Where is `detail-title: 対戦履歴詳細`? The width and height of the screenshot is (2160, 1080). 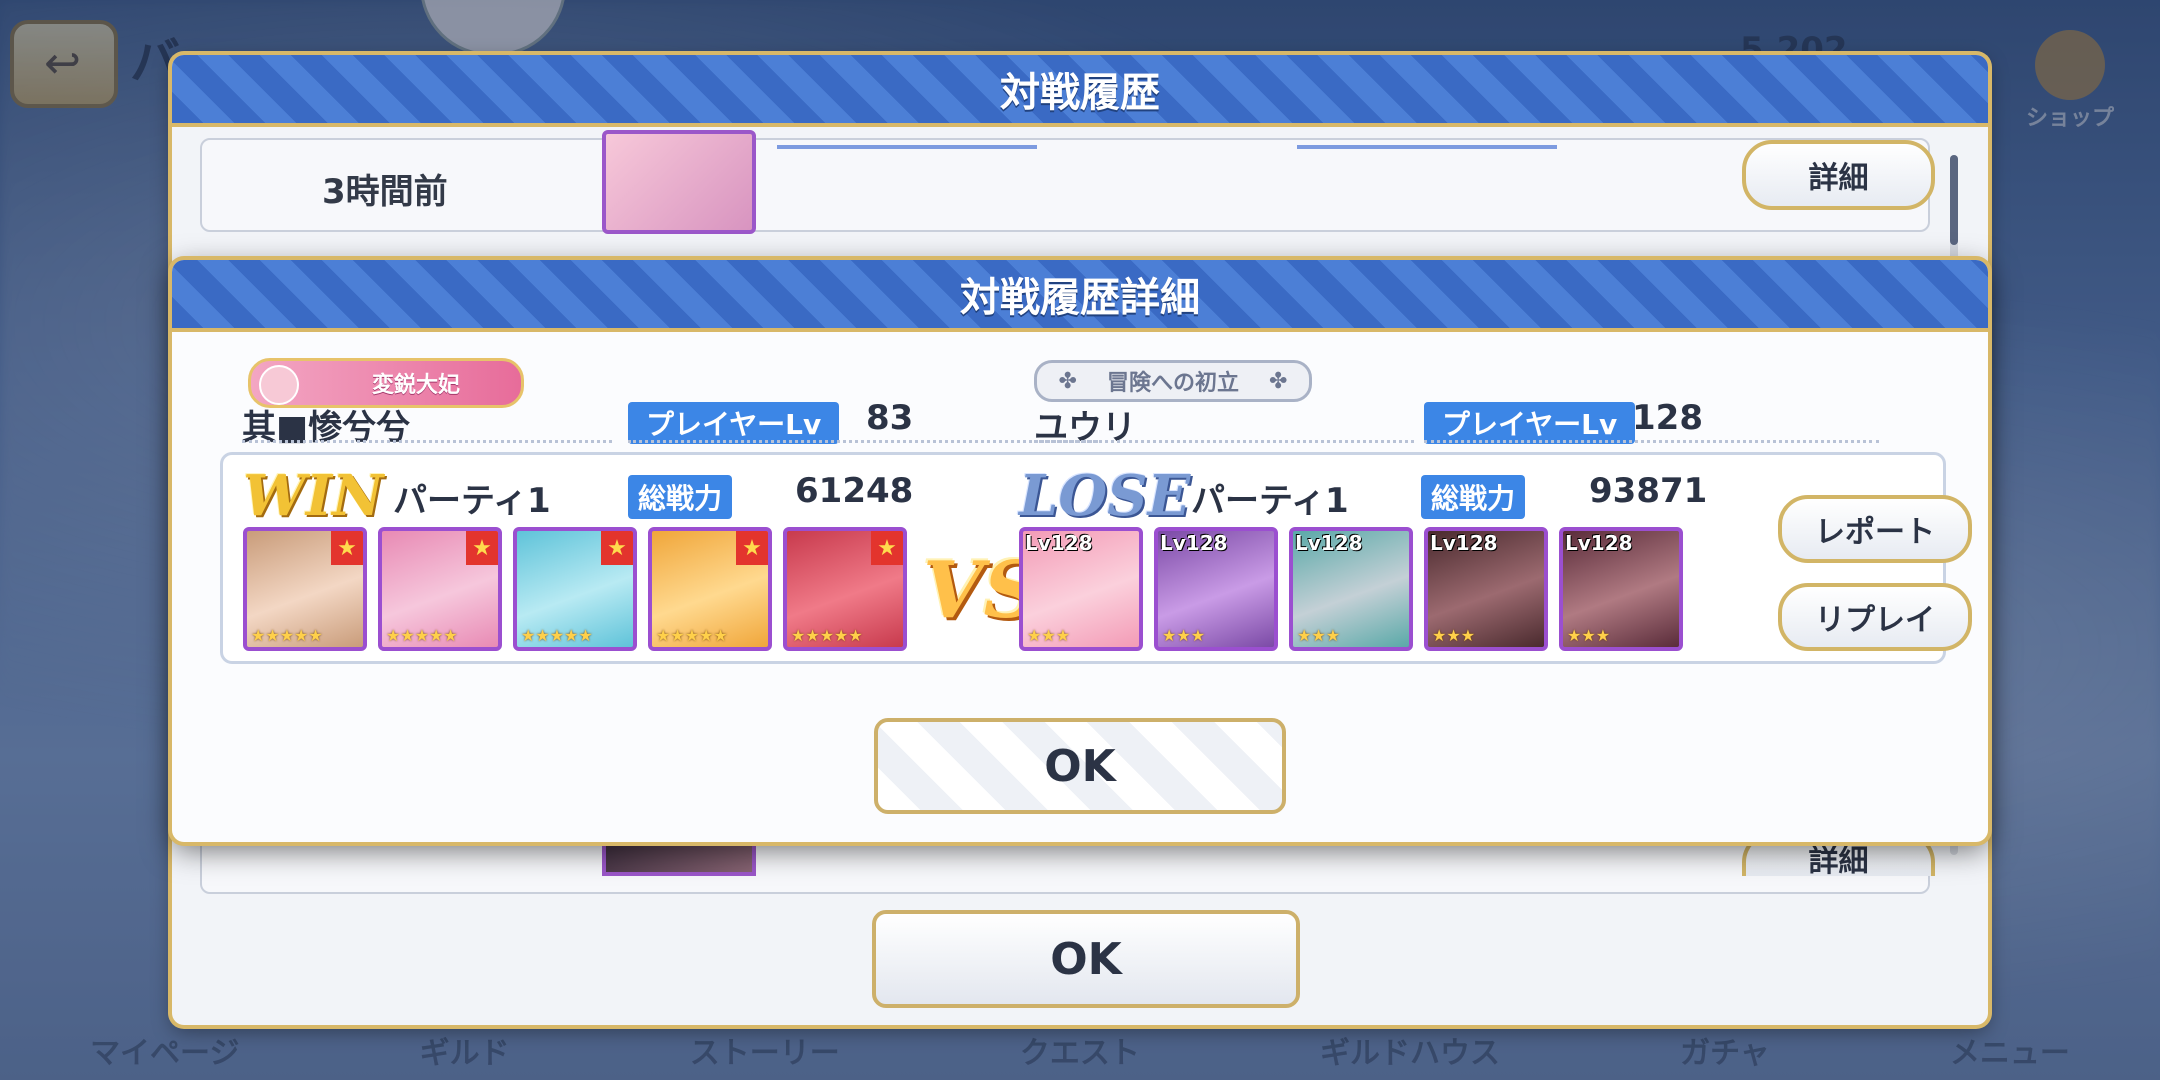 detail-title: 対戦履歴詳細 is located at coordinates (1080, 298).